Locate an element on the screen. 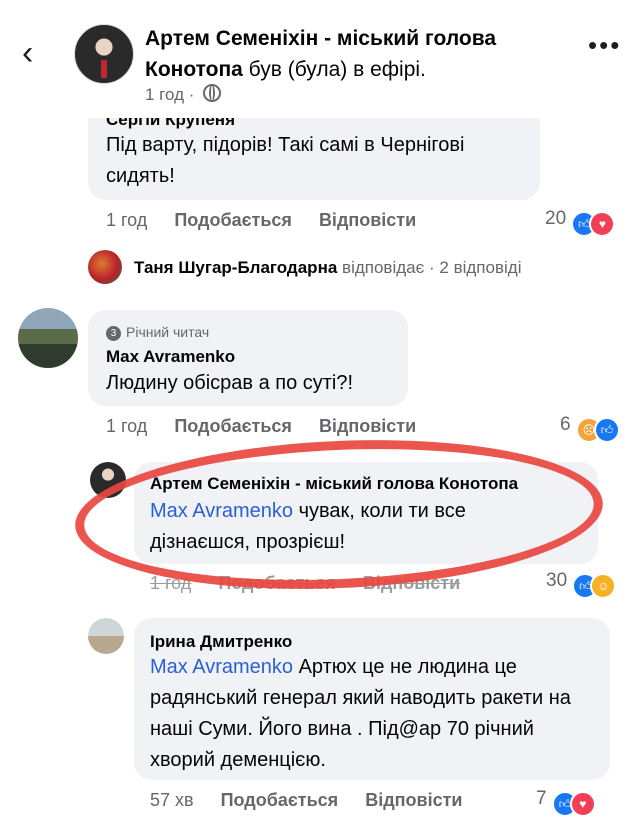 This screenshot has width=638, height=817. reaction-count: 20 is located at coordinates (556, 218).